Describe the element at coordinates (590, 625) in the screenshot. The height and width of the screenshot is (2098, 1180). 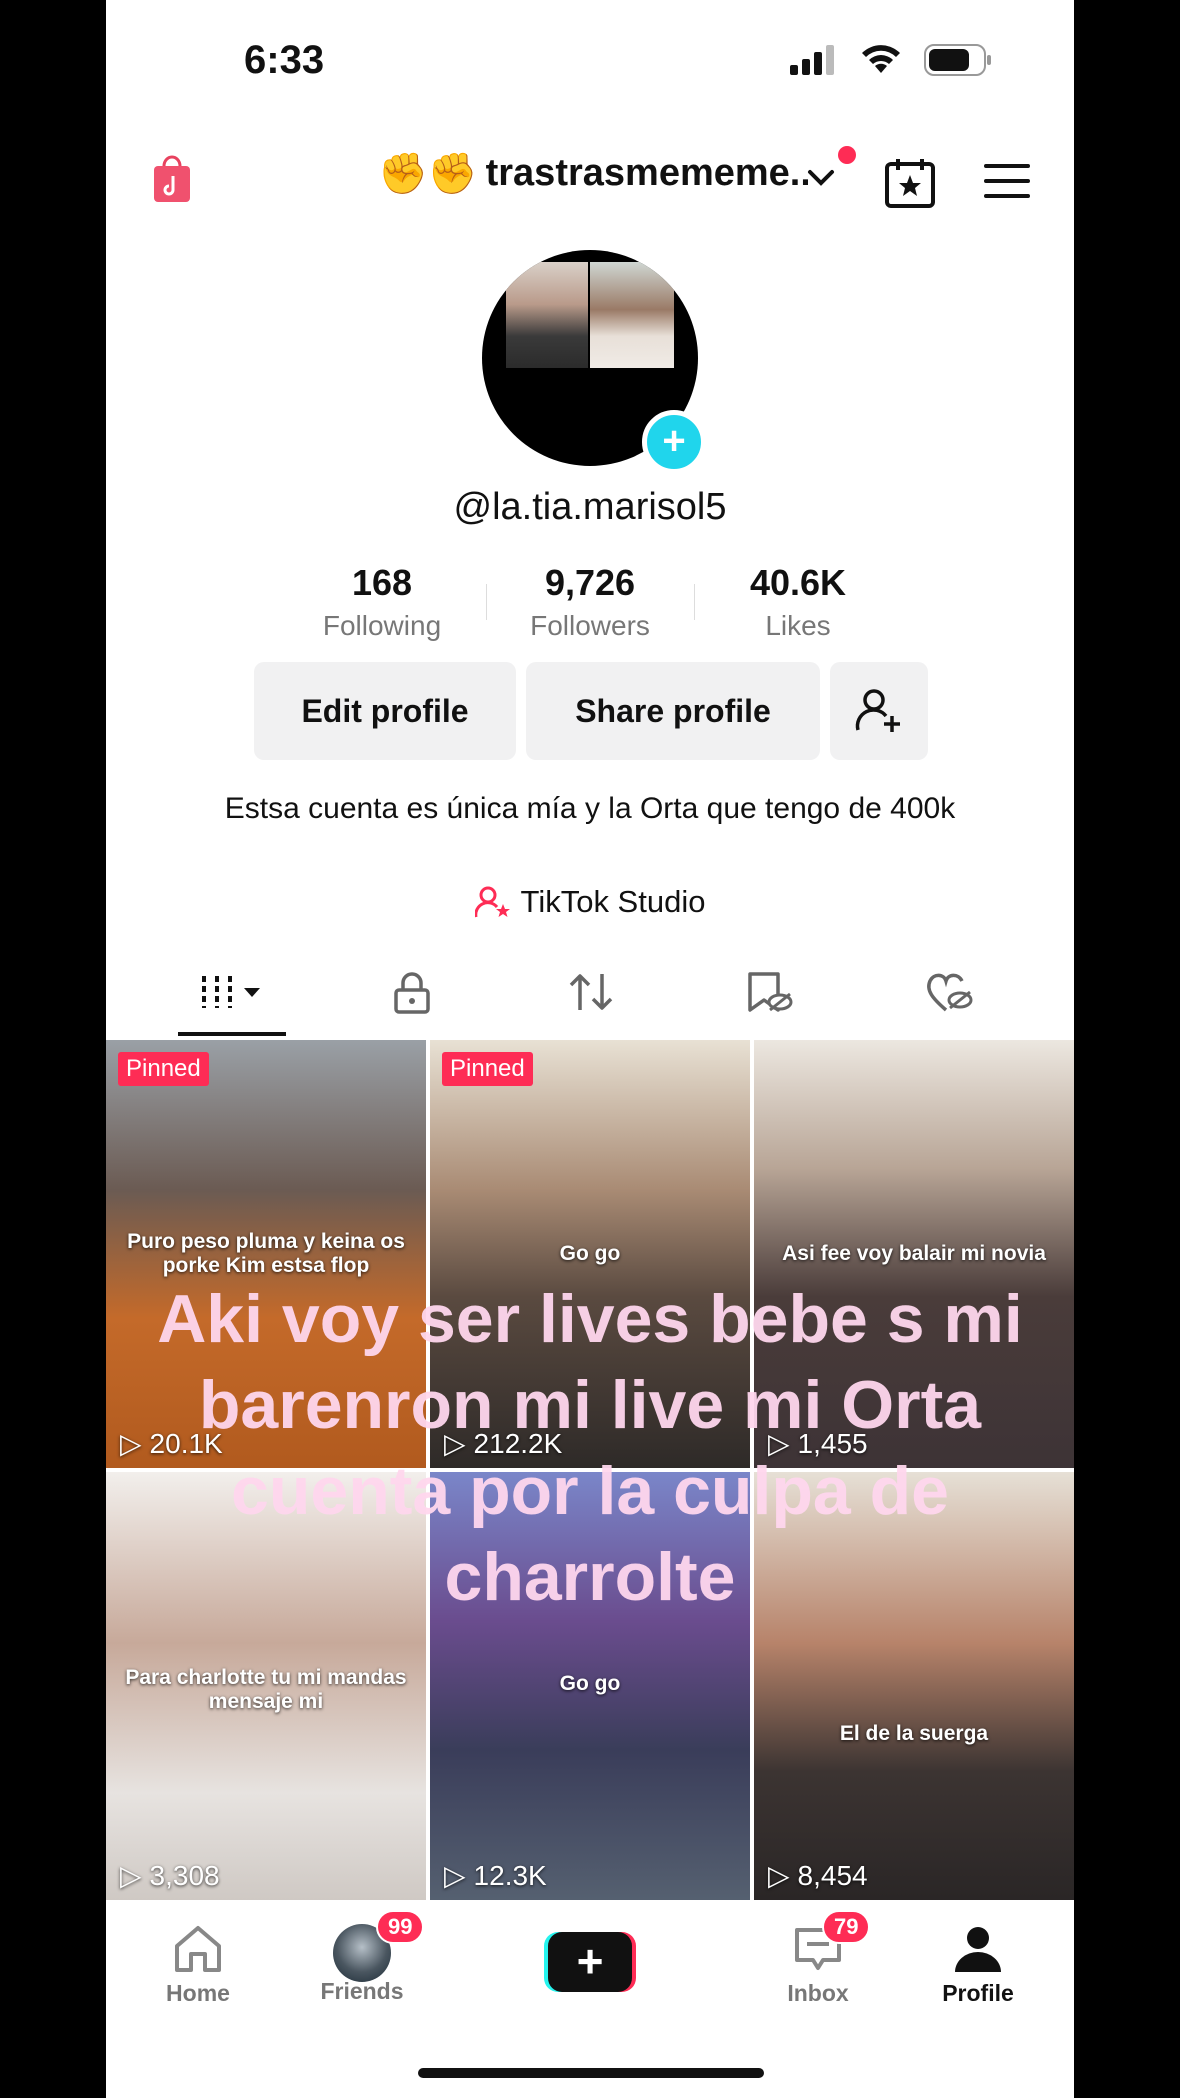
I see `followers-label: Followers` at that location.